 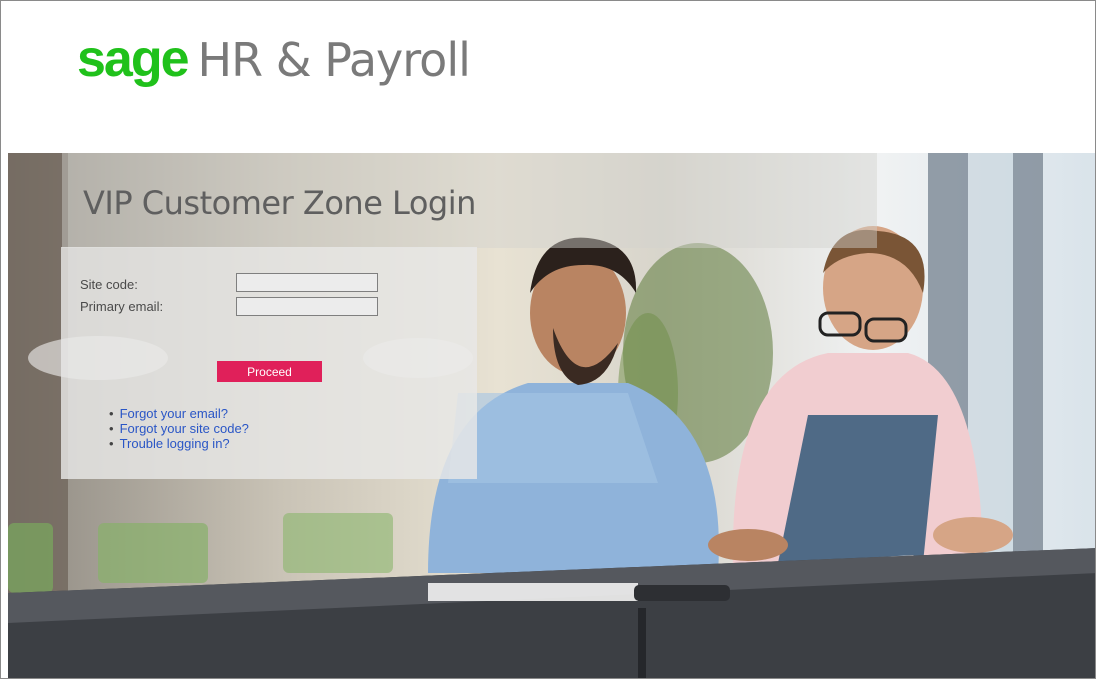 I want to click on site-code-input, so click(x=307, y=282).